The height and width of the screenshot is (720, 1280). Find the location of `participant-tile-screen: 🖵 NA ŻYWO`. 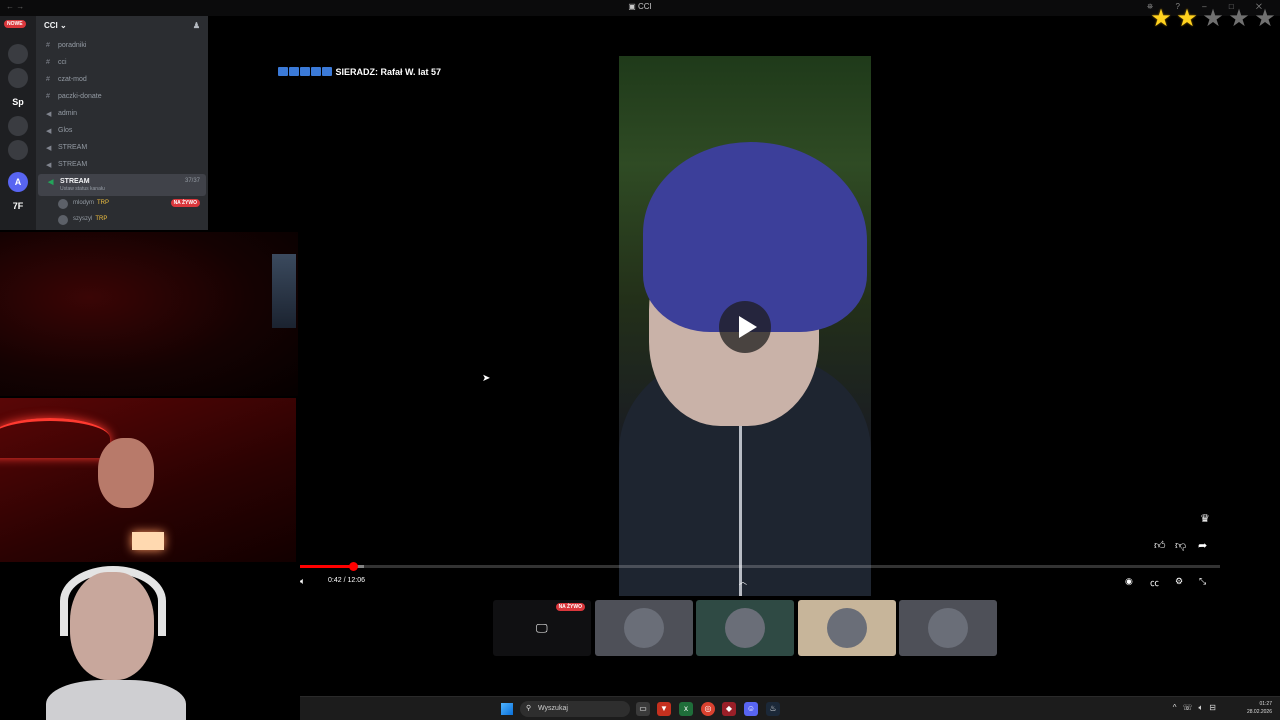

participant-tile-screen: 🖵 NA ŻYWO is located at coordinates (542, 628).